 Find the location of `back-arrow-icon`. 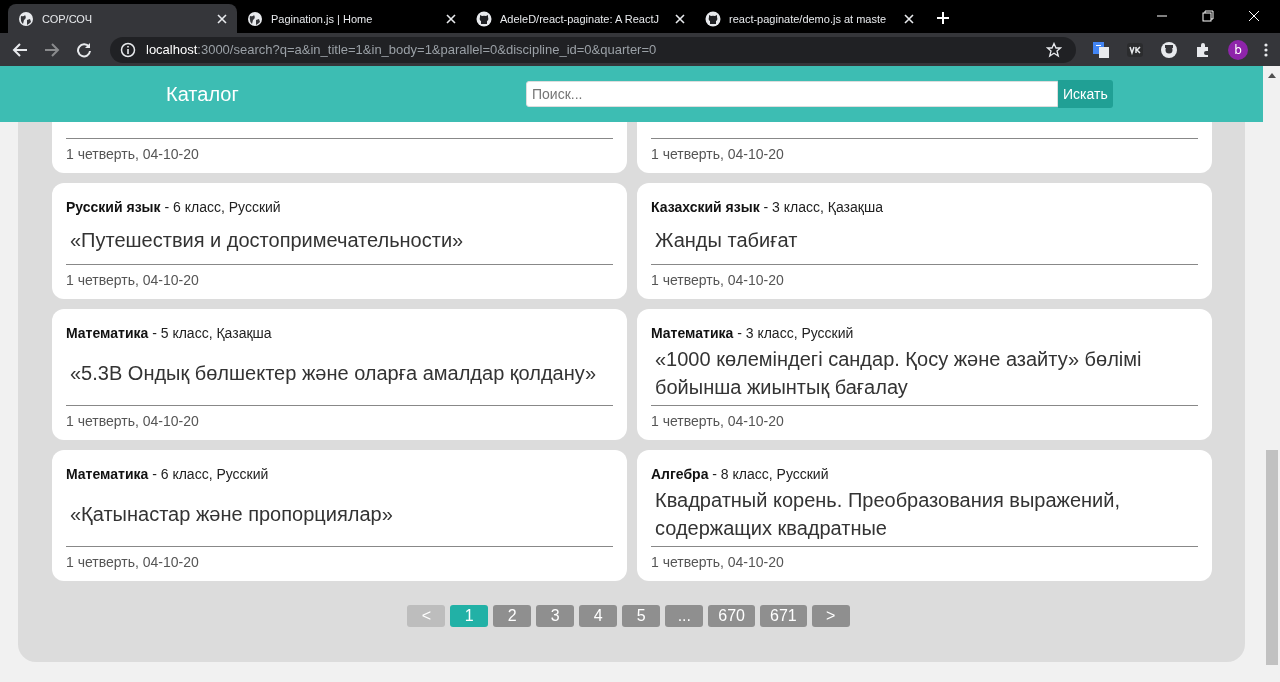

back-arrow-icon is located at coordinates (20, 49).